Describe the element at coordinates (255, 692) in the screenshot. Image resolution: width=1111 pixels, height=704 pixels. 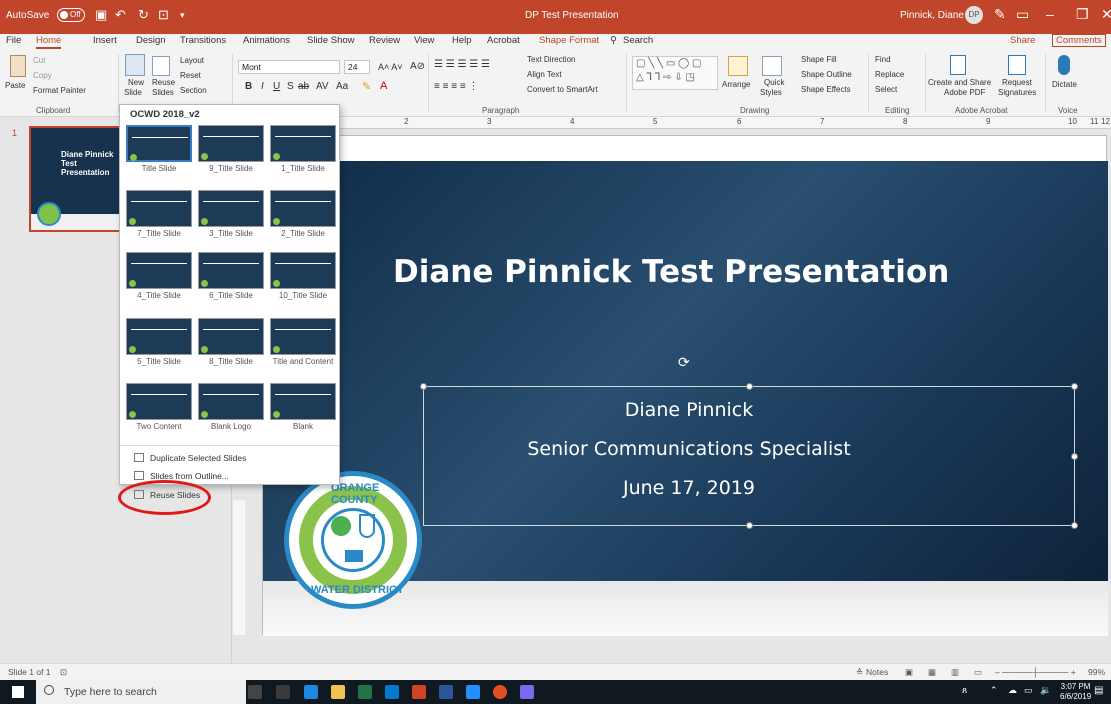
I see `cortana-icon` at that location.